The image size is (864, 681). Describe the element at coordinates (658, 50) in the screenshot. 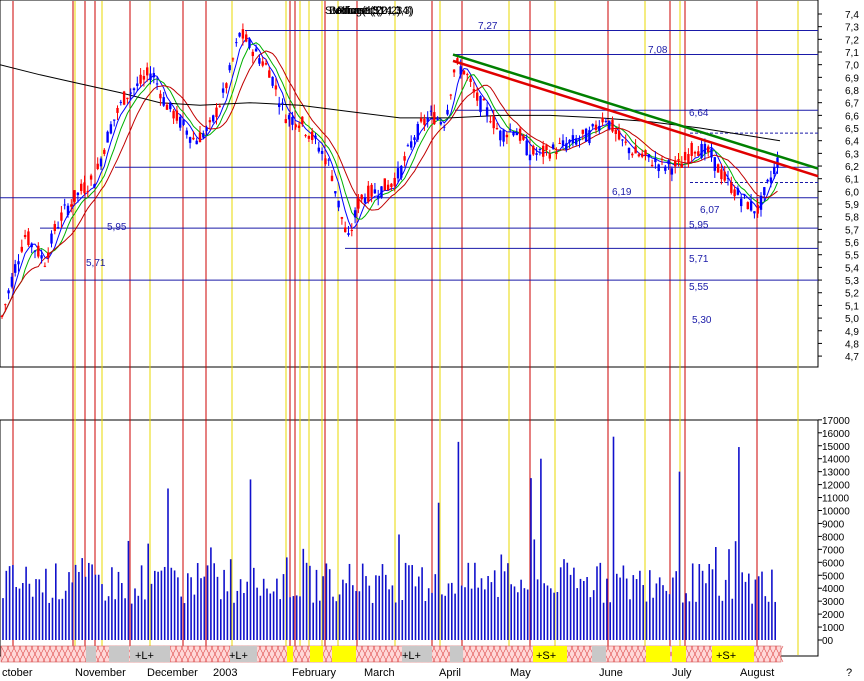

I see `level-label: 7,08` at that location.